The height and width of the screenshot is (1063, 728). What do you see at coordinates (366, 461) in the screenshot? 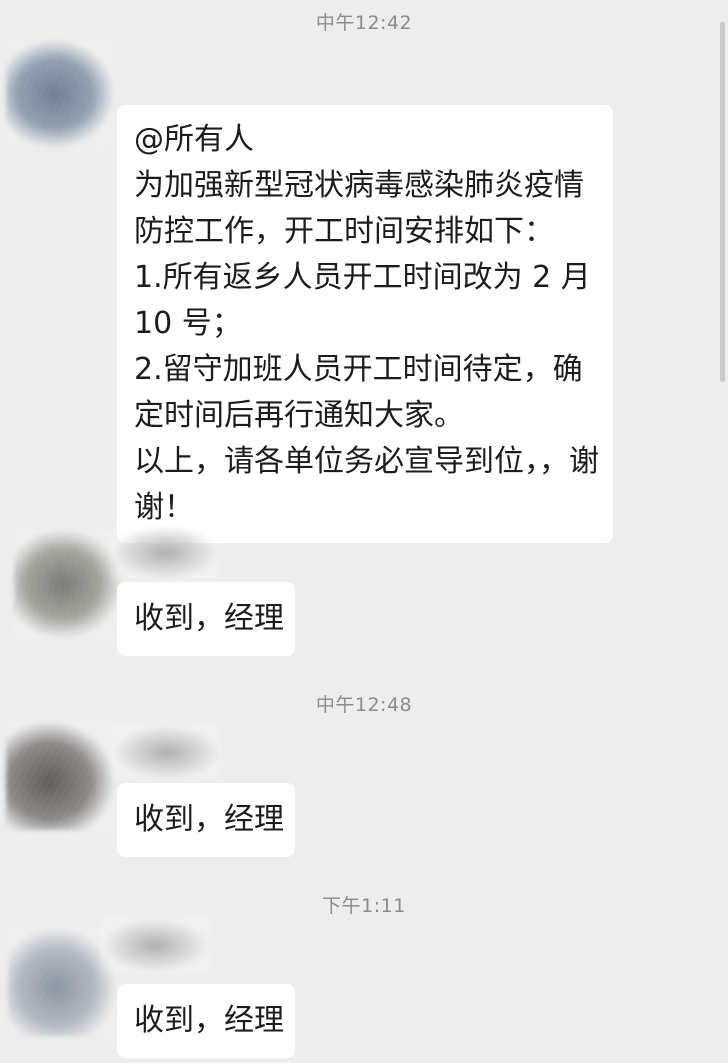
I see `message-line: 以上，请各单位务必宣导到位，，谢` at bounding box center [366, 461].